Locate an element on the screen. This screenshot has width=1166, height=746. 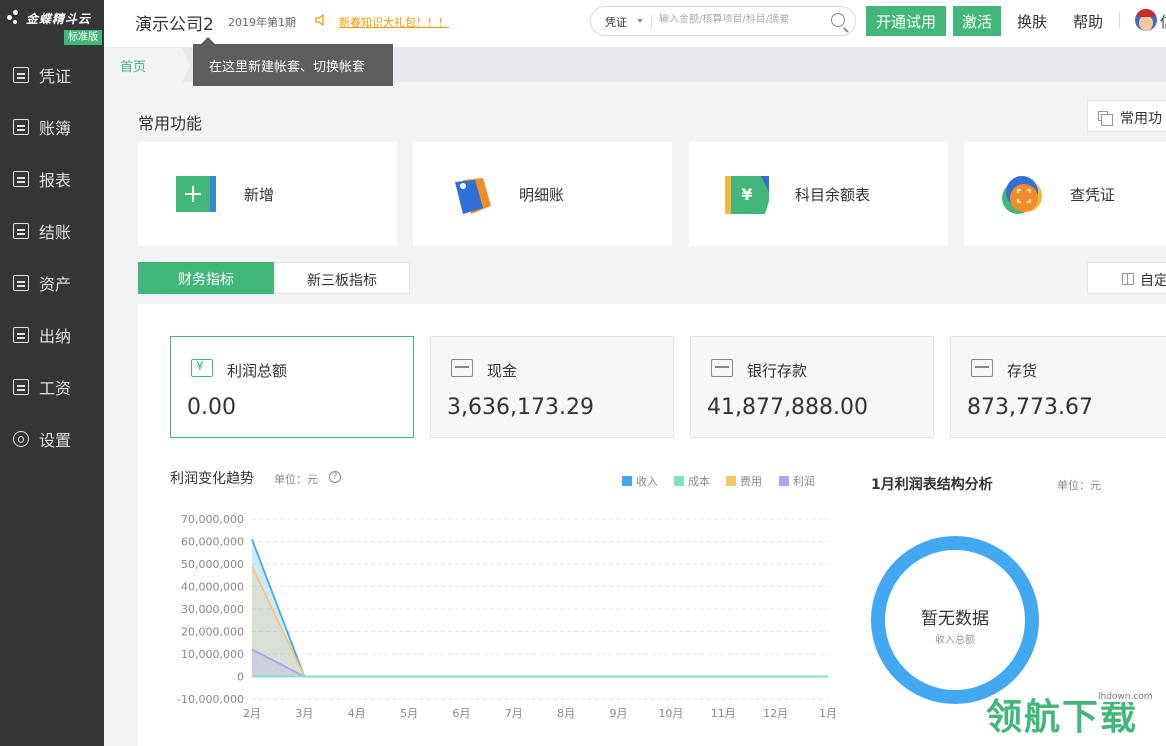
promo-link: 新春知识大礼包！！！ is located at coordinates (394, 22).